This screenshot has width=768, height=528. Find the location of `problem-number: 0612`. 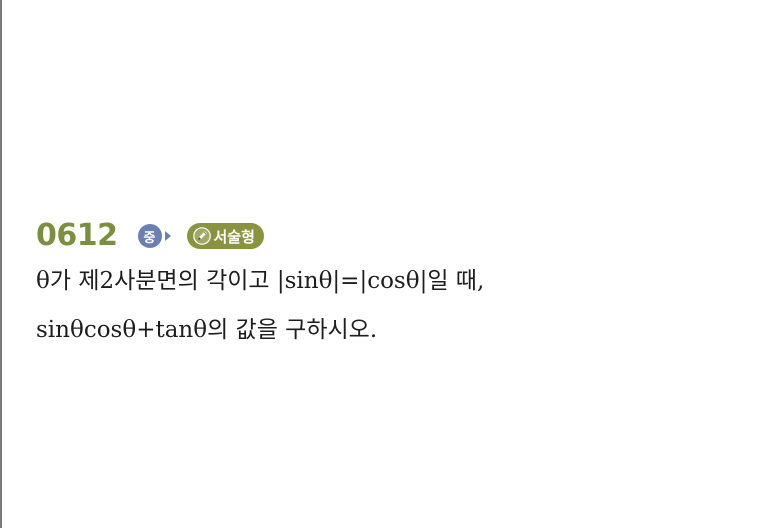

problem-number: 0612 is located at coordinates (77, 235).